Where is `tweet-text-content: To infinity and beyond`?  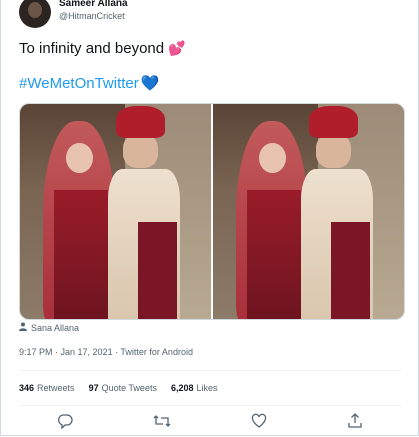 tweet-text-content: To infinity and beyond is located at coordinates (92, 48).